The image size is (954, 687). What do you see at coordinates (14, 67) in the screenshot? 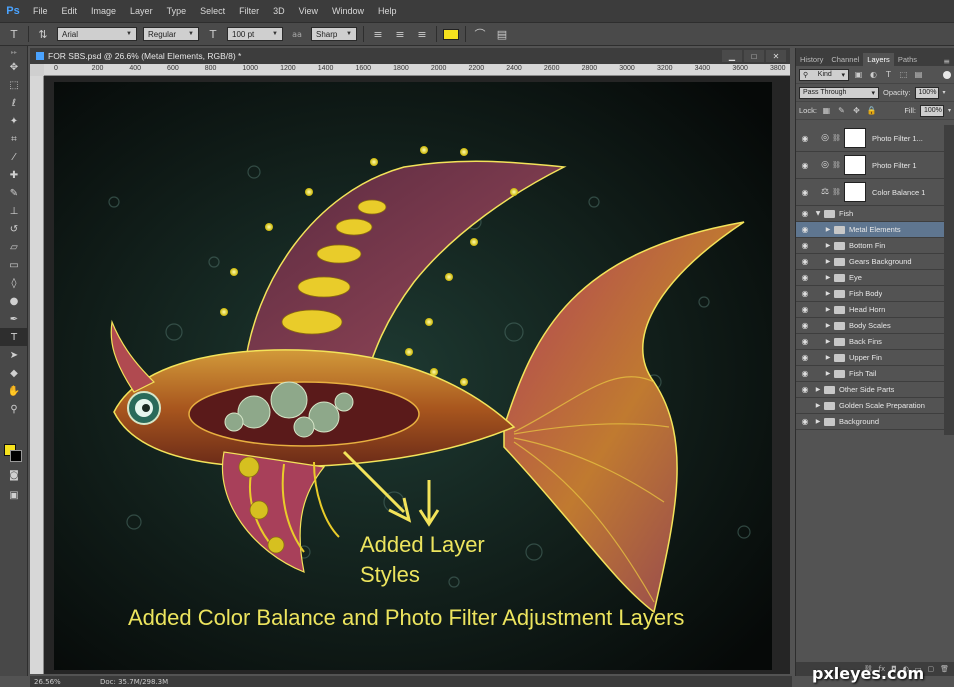
I see `move-tool-icon: ✥` at bounding box center [14, 67].